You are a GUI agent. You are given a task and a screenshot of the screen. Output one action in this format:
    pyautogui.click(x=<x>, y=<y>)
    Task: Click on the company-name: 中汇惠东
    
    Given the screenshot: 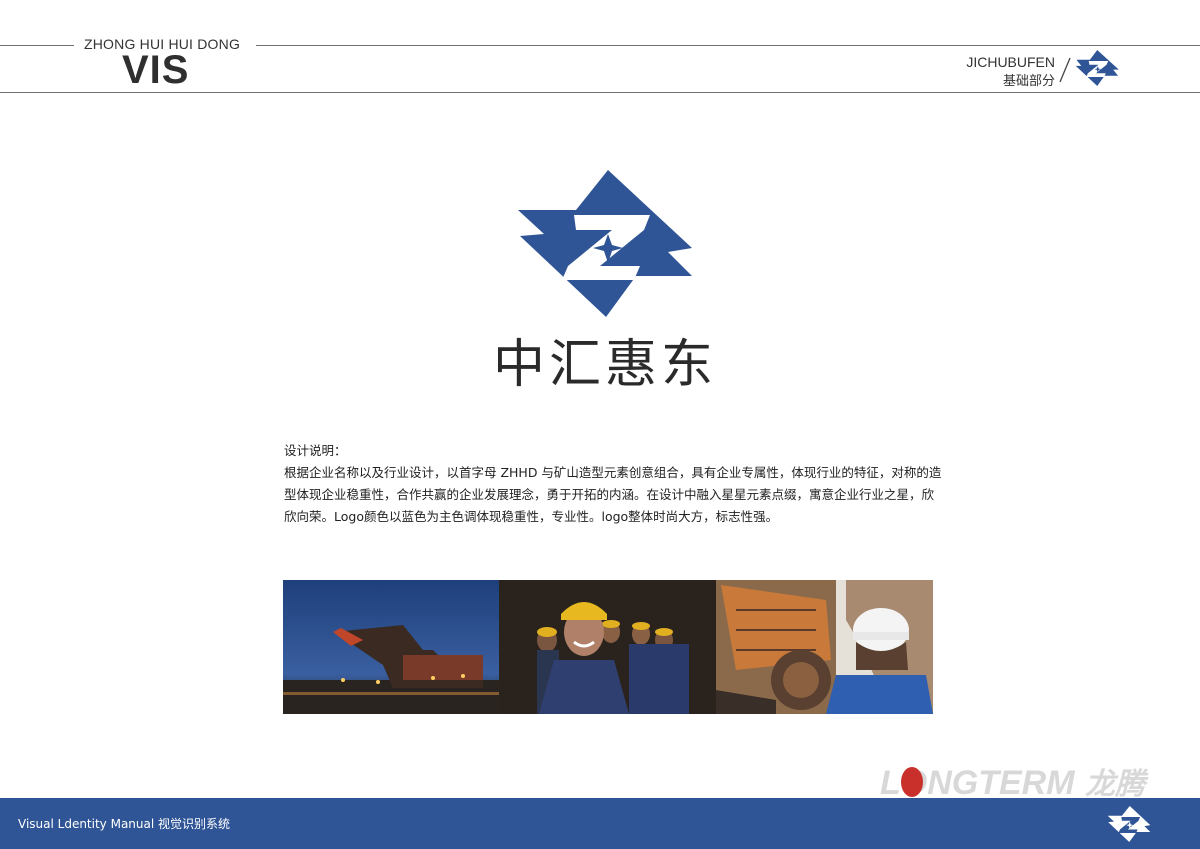 What is the action you would take?
    pyautogui.click(x=604, y=365)
    